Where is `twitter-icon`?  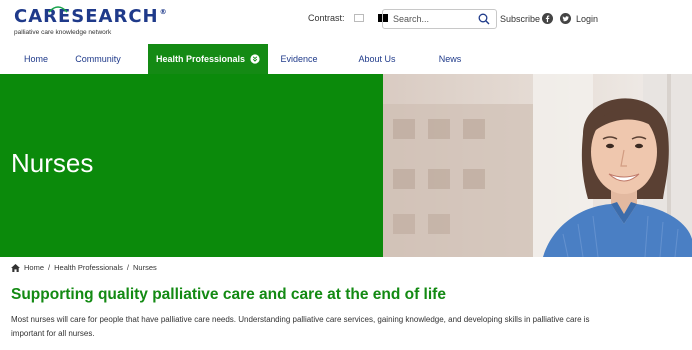 twitter-icon is located at coordinates (565, 18).